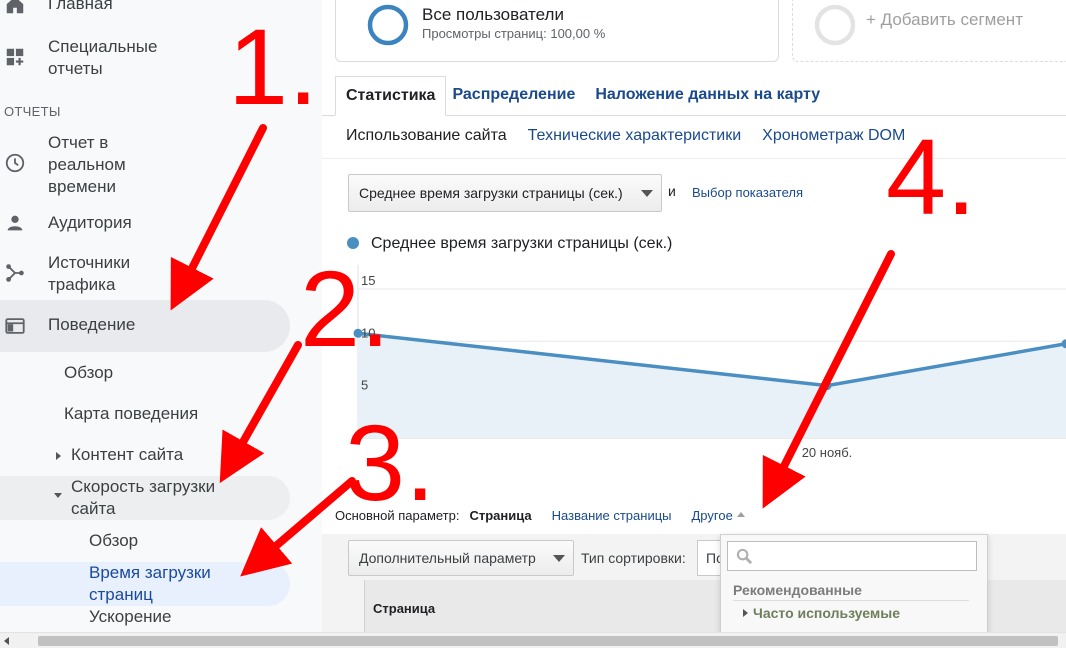 This screenshot has height=648, width=1066. Describe the element at coordinates (113, 541) in the screenshot. I see `sidebar-item-speed-overview: Обзор` at that location.